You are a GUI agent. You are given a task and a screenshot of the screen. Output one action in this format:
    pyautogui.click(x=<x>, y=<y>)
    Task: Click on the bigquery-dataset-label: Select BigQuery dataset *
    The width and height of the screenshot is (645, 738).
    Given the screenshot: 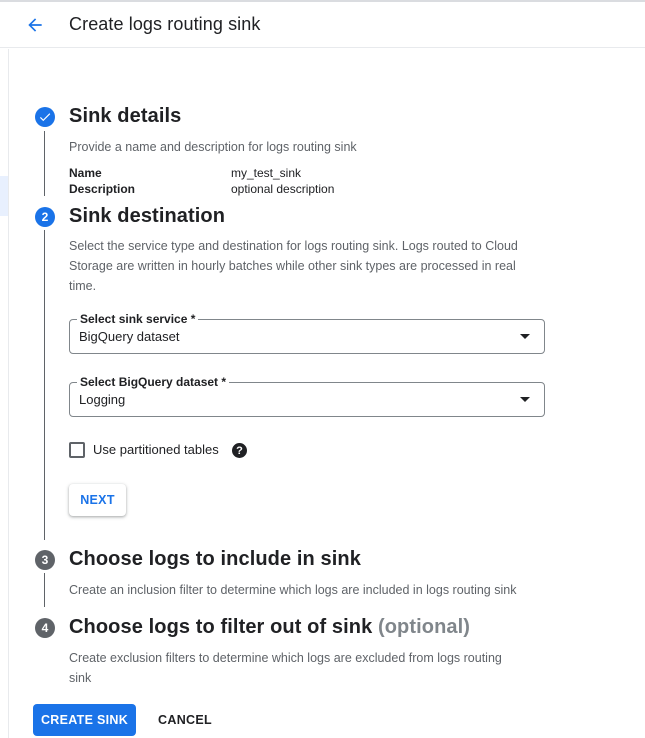 What is the action you would take?
    pyautogui.click(x=153, y=382)
    